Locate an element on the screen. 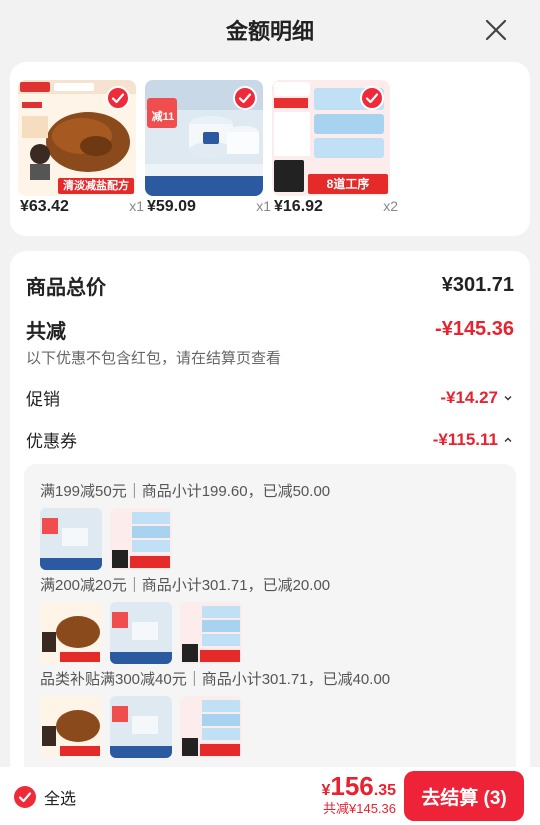  product-price: ¥16.92 is located at coordinates (298, 206).